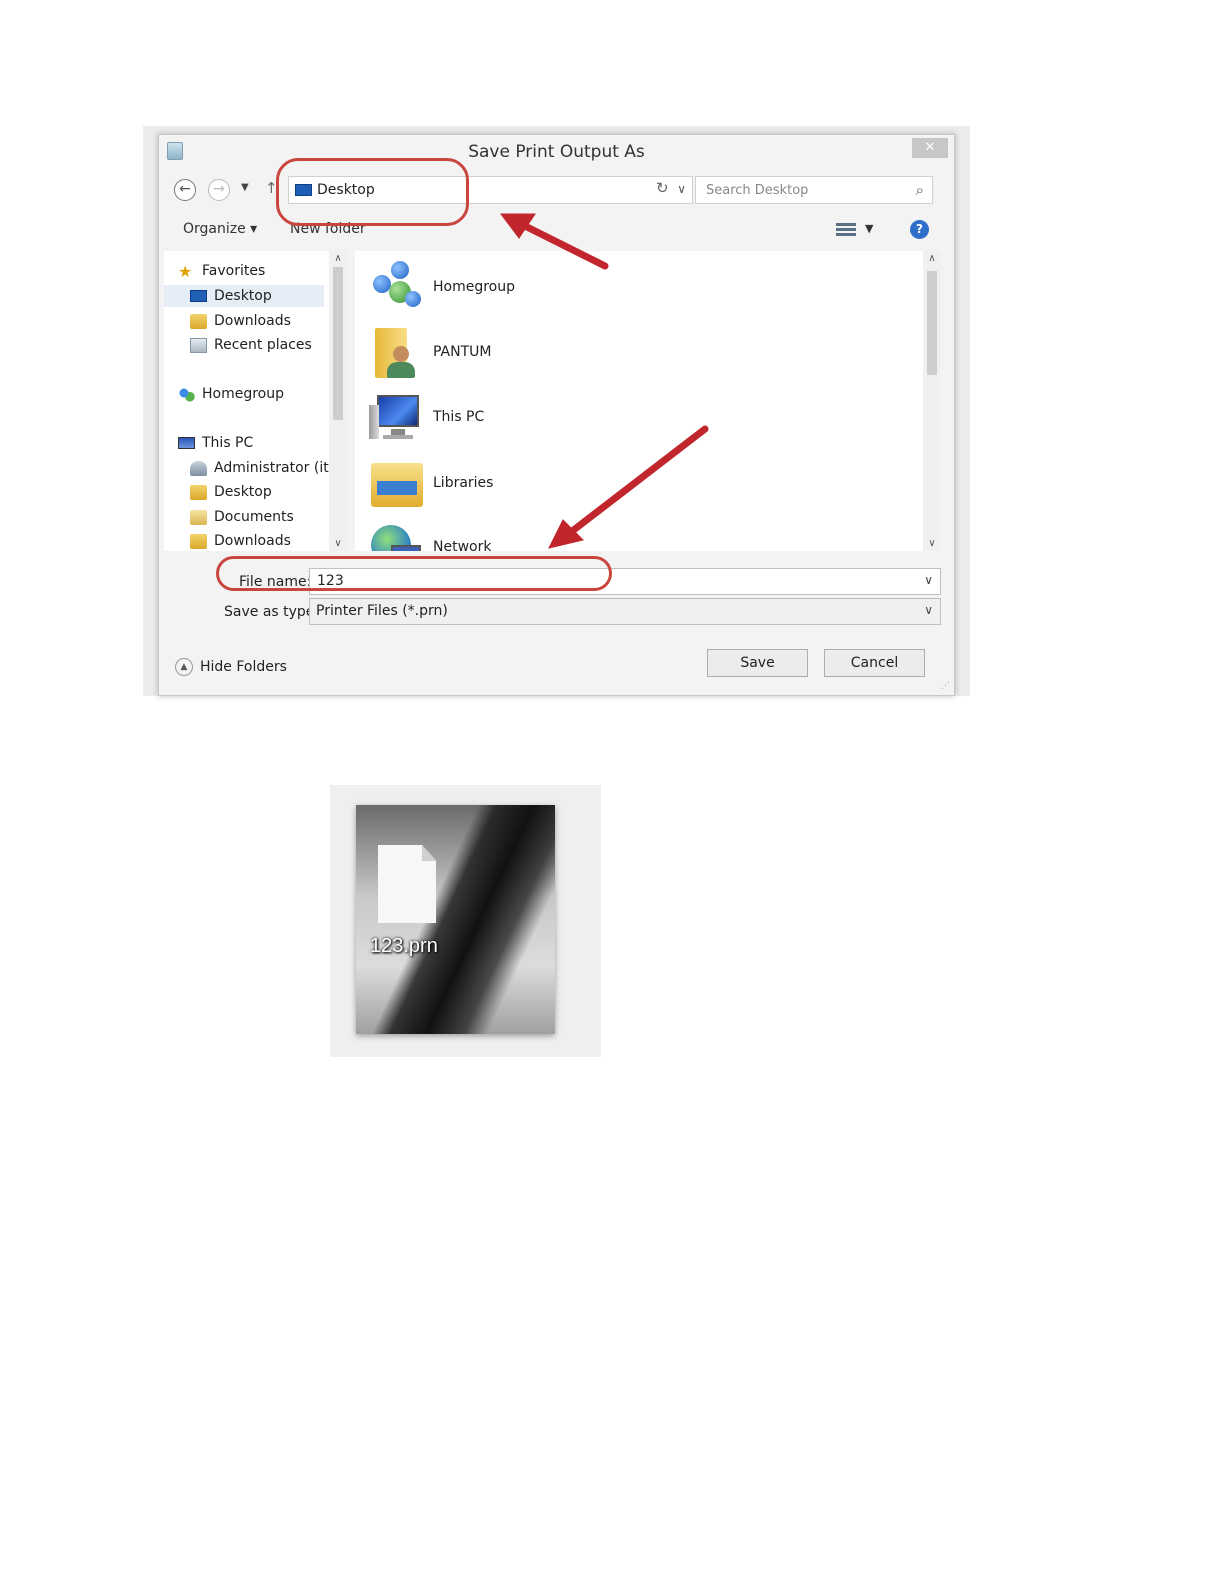  What do you see at coordinates (462, 545) in the screenshot?
I see `list-item-label: Network` at bounding box center [462, 545].